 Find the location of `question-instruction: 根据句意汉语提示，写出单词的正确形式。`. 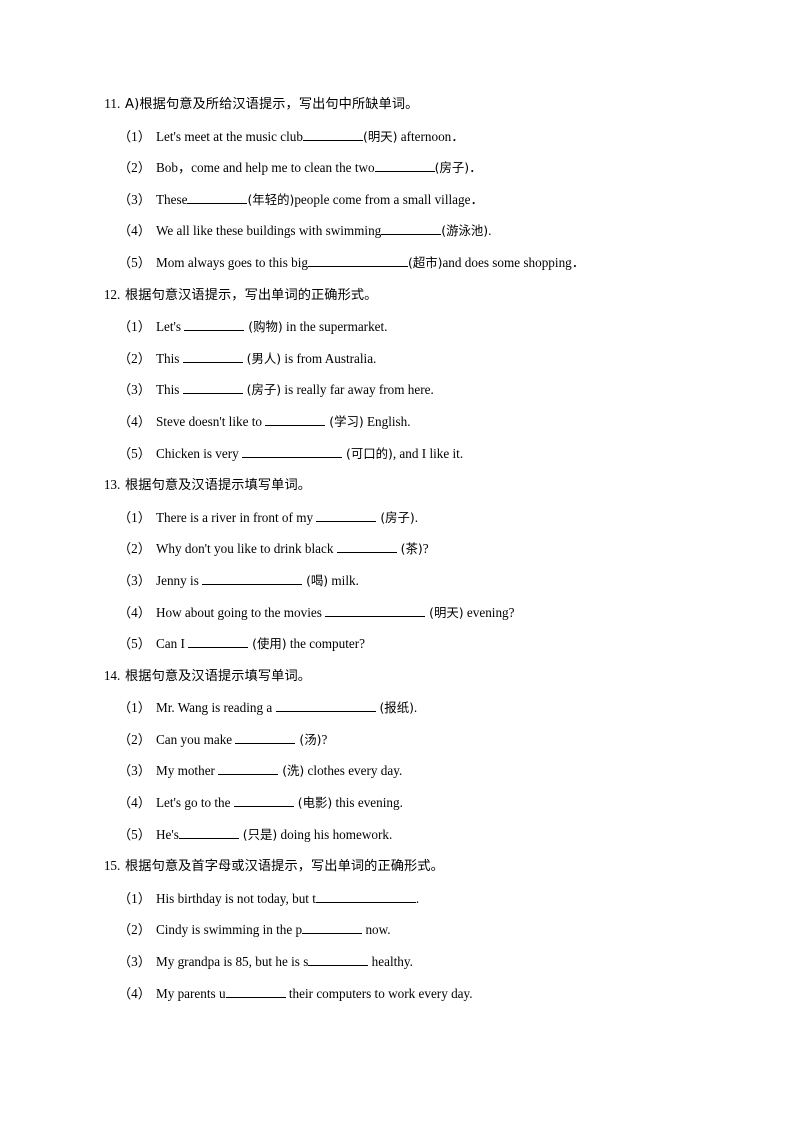

question-instruction: 根据句意汉语提示，写出单词的正确形式。 is located at coordinates (251, 295).